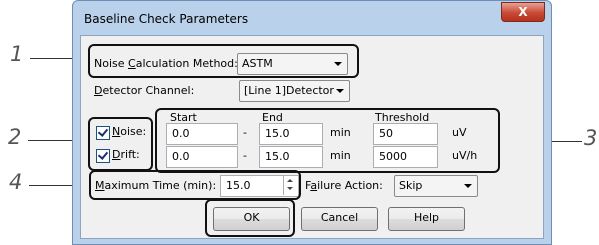 The image size is (599, 245). What do you see at coordinates (411, 185) in the screenshot?
I see `failure-action-value: Skip` at bounding box center [411, 185].